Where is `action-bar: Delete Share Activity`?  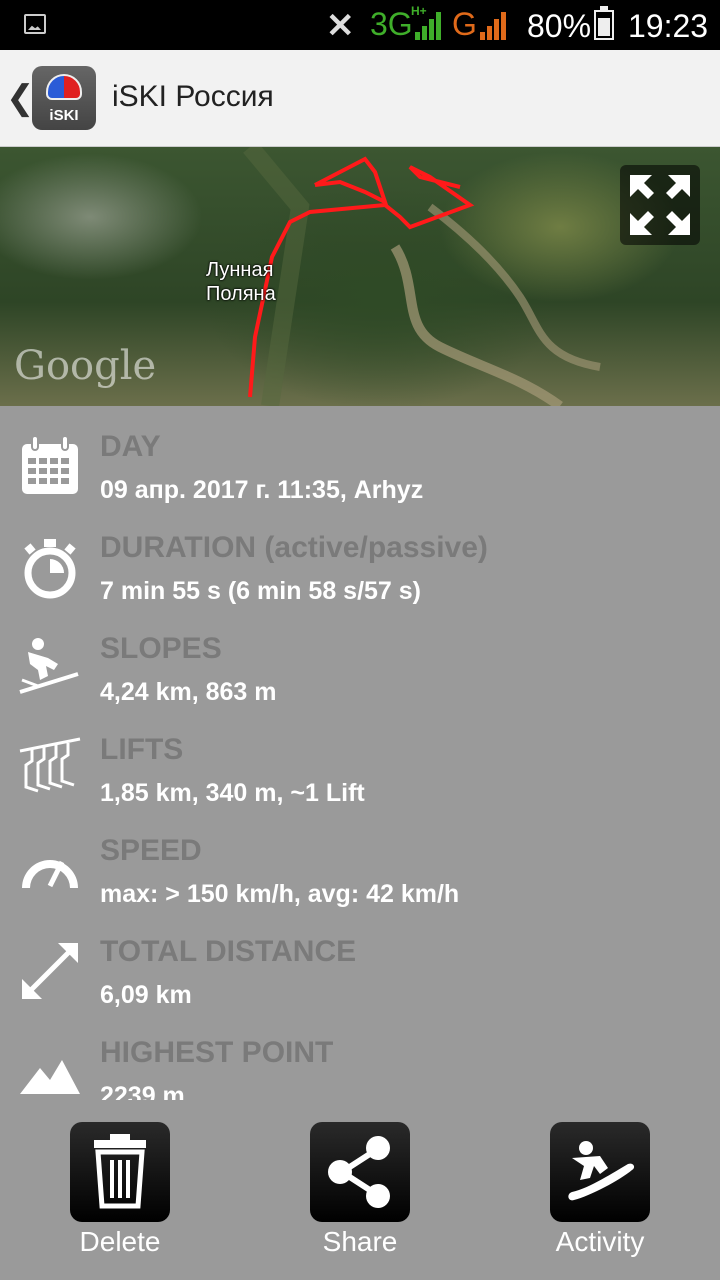 action-bar: Delete Share Activity is located at coordinates (360, 1190).